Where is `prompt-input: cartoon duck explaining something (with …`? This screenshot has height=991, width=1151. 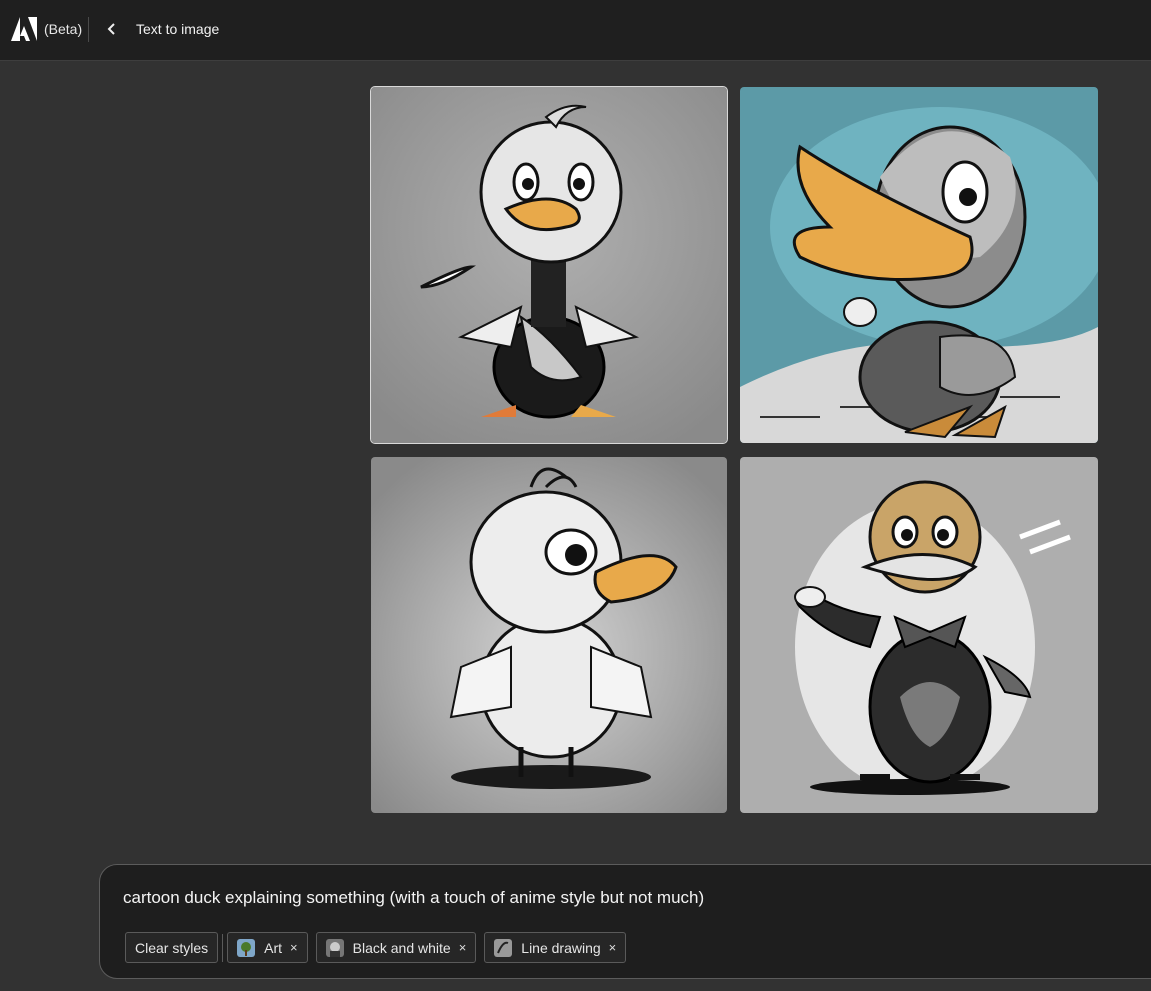 prompt-input: cartoon duck explaining something (with … is located at coordinates (413, 898).